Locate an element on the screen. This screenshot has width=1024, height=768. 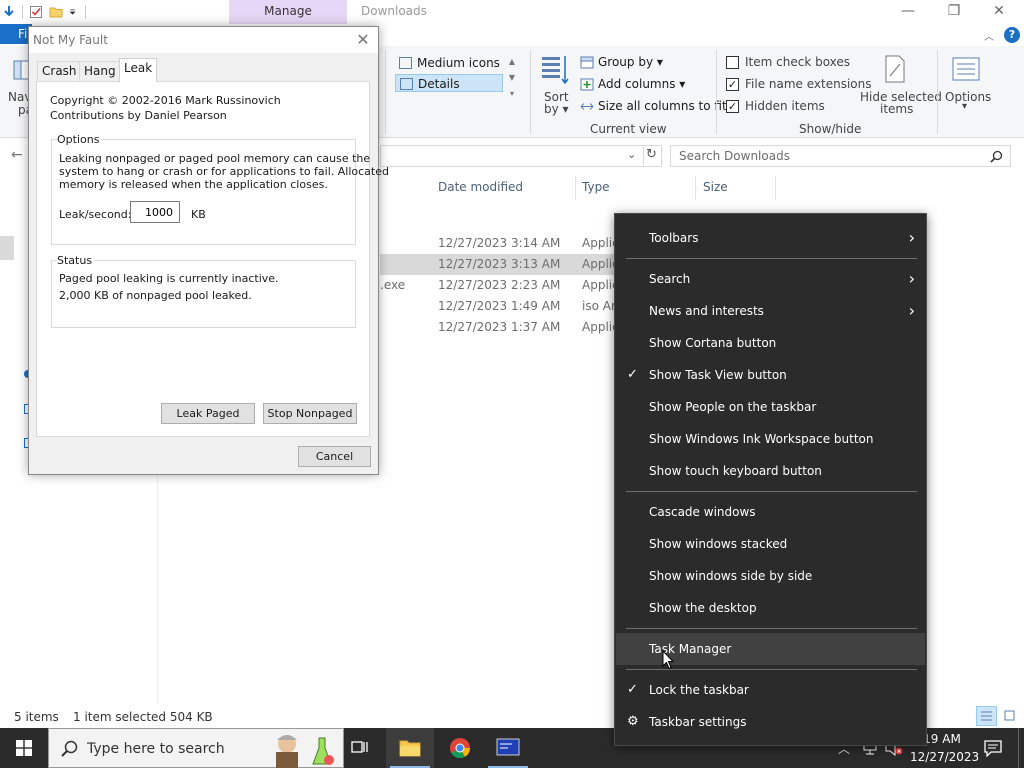
chevron-up-icon: ︿ is located at coordinates (989, 35).